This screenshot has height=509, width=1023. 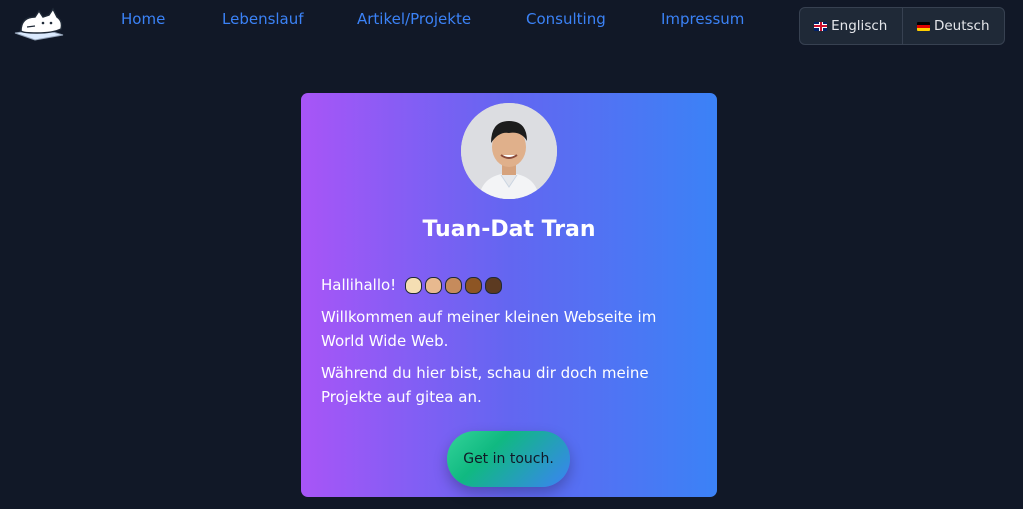 I want to click on waving-hand-medium-icon, so click(x=453, y=285).